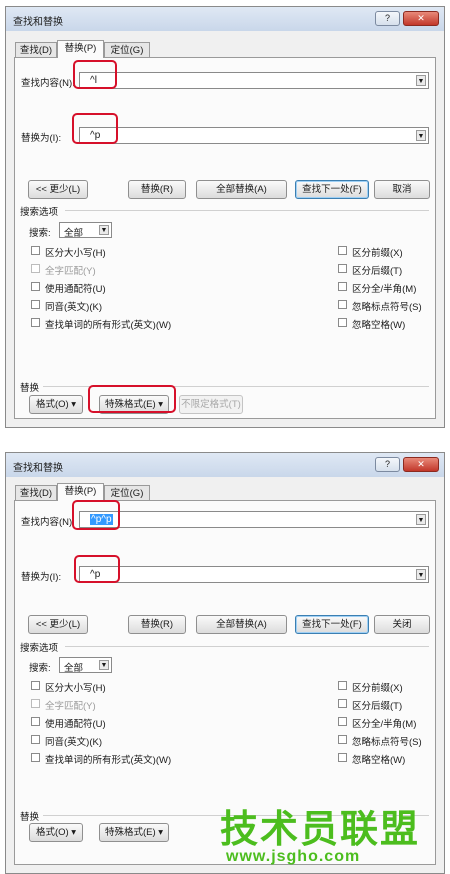 This screenshot has height=874, width=450. I want to click on watermark-url: www.jsgho.com, so click(293, 856).